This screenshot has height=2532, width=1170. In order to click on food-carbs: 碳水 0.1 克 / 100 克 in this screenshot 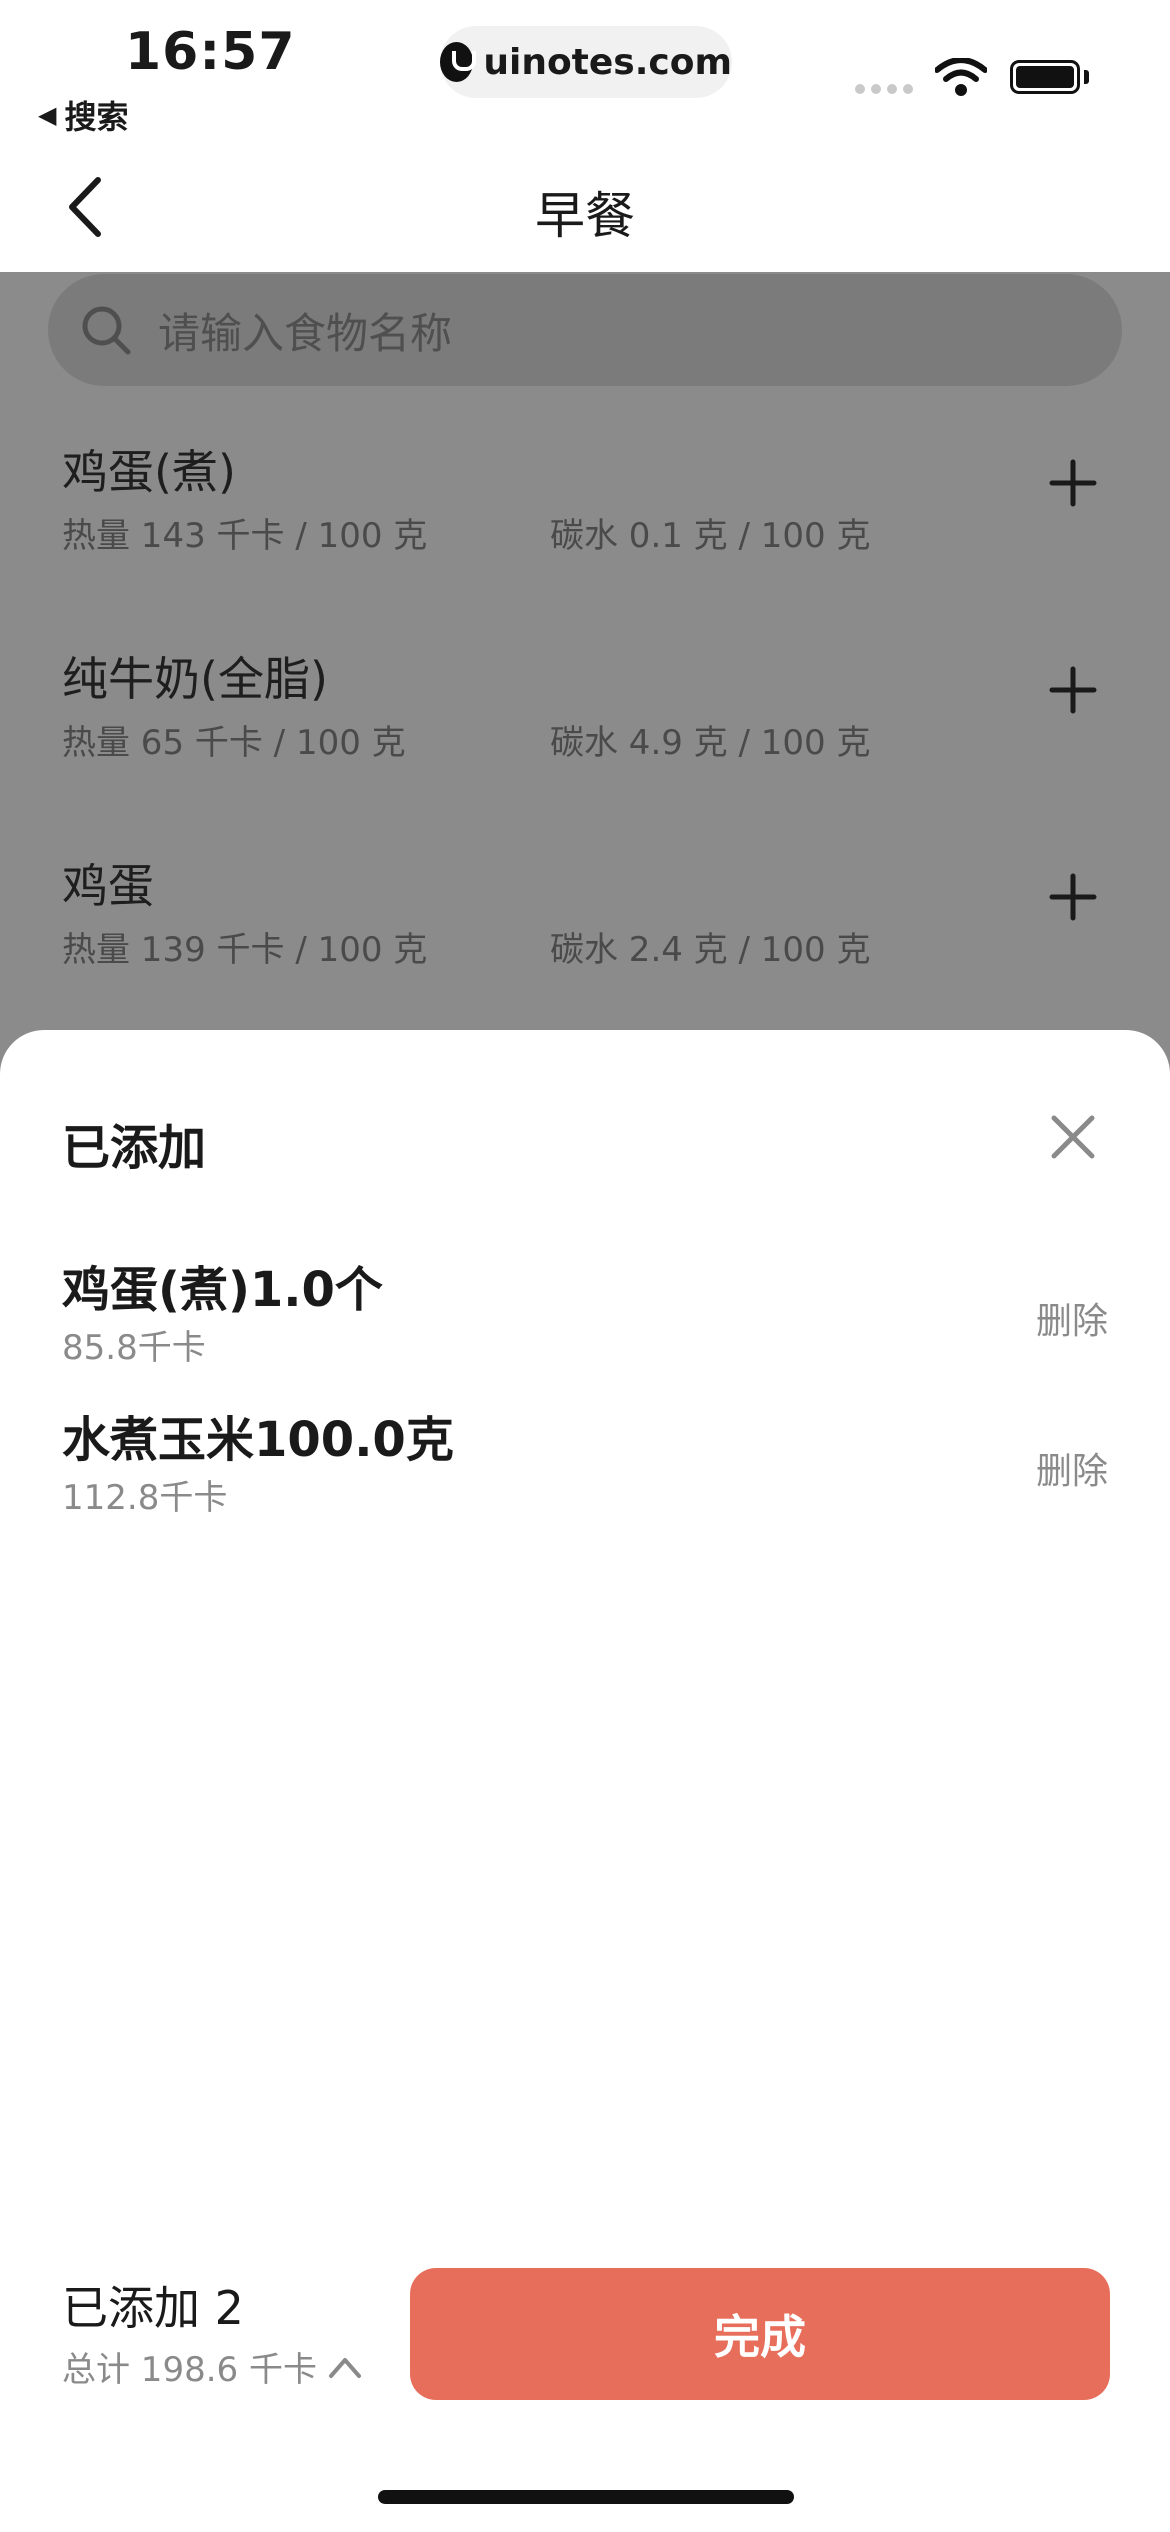, I will do `click(710, 536)`.